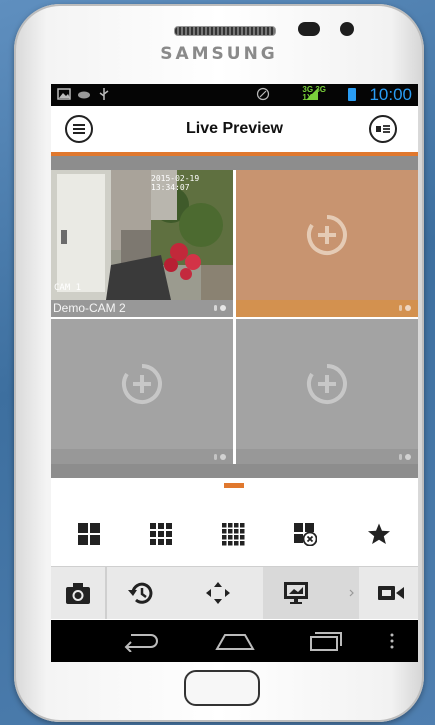  I want to click on grid-4x4-icon, so click(233, 534).